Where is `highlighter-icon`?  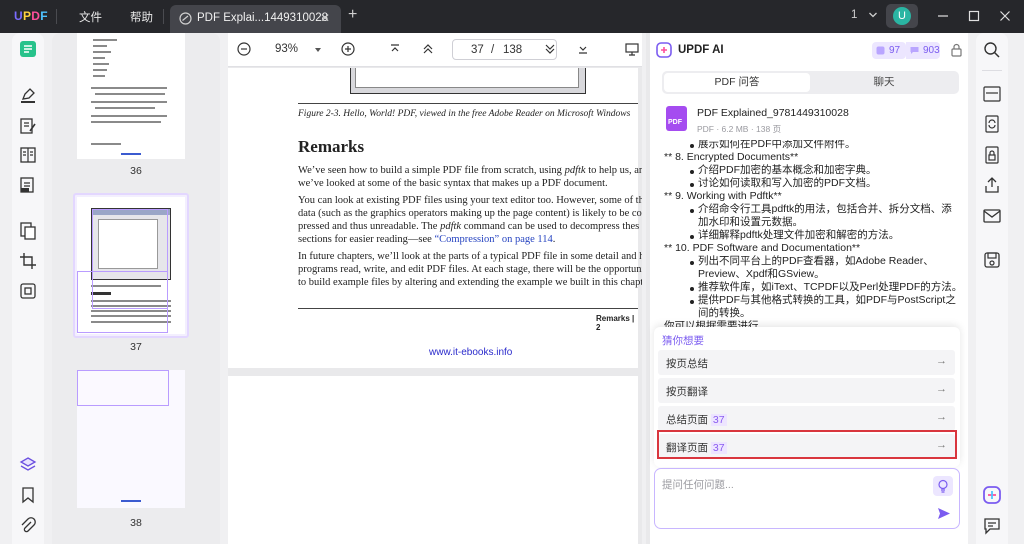
highlighter-icon is located at coordinates (28, 95).